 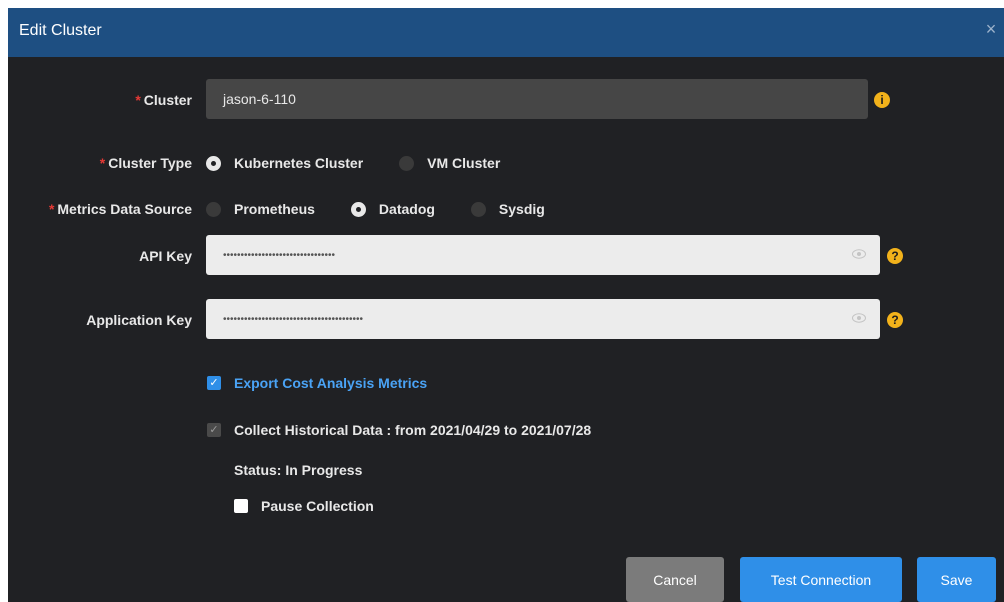 What do you see at coordinates (274, 209) in the screenshot?
I see `radio-label: Prometheus` at bounding box center [274, 209].